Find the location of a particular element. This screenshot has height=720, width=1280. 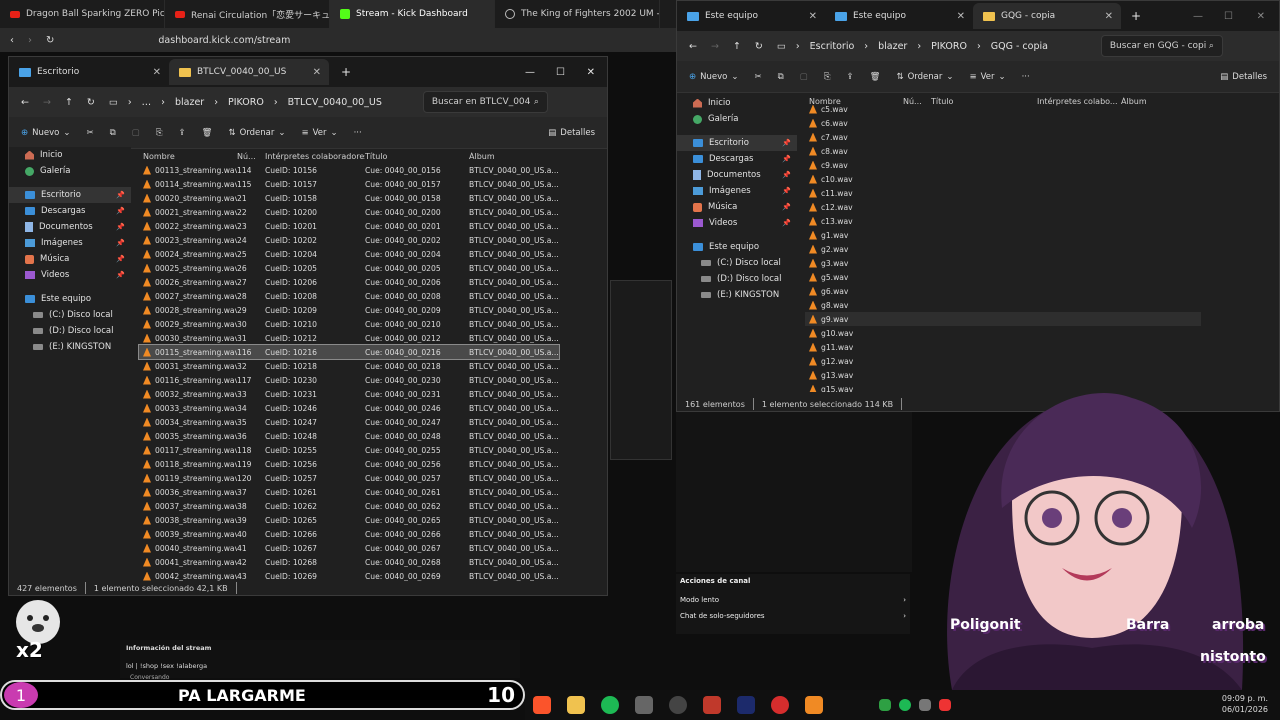

explorer-tab-btlcv: BTLCV_0040_00_US ✕ is located at coordinates (249, 72).